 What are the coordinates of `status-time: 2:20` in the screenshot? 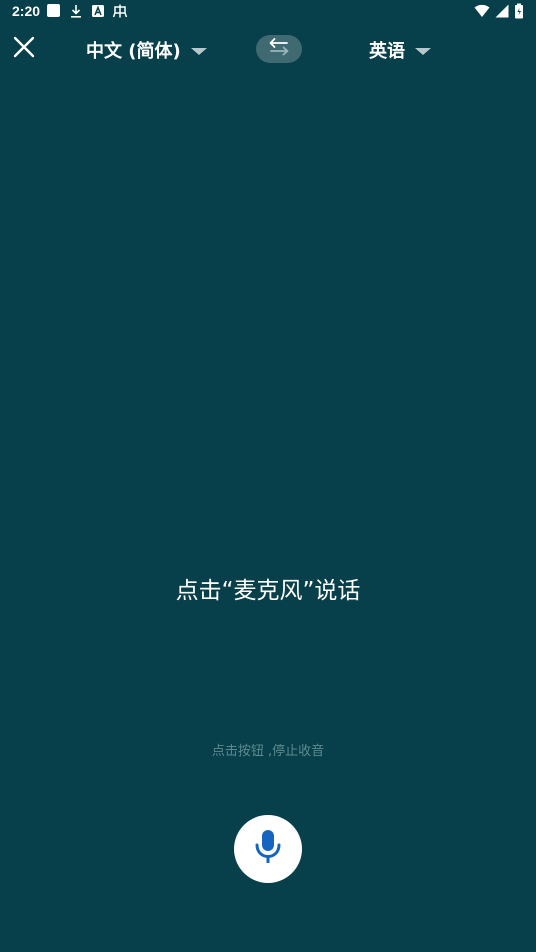 It's located at (26, 11).